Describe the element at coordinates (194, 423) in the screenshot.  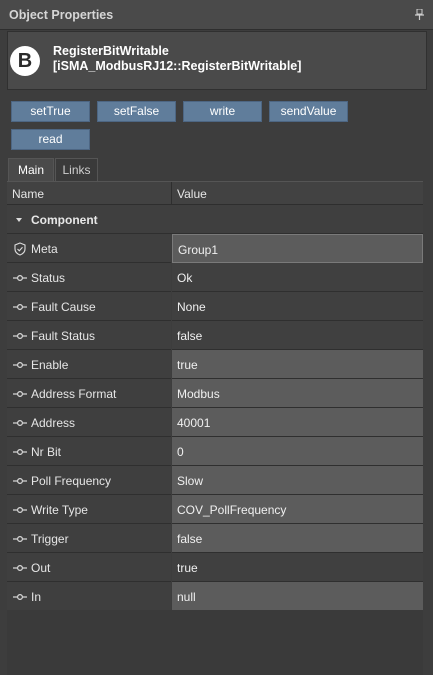
I see `row-value: 40001` at that location.